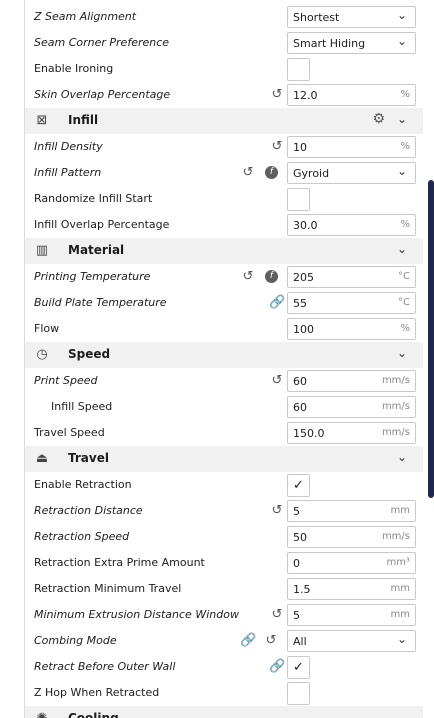 The height and width of the screenshot is (718, 434). What do you see at coordinates (351, 277) in the screenshot?
I see `printing-temperature-input: 205 °C` at bounding box center [351, 277].